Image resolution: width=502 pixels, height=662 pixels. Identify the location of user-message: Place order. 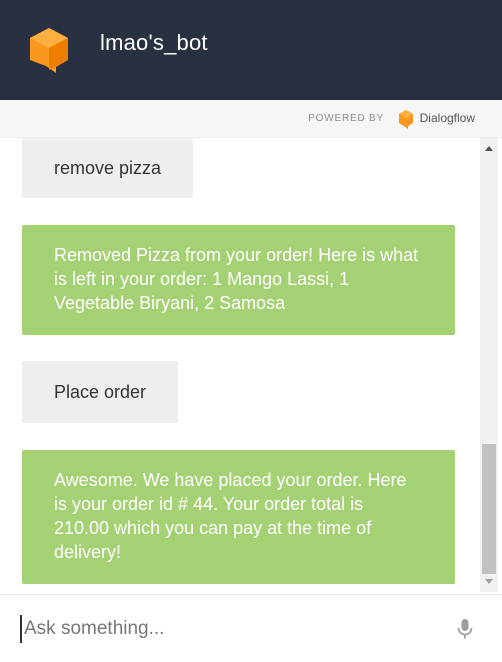
(100, 392).